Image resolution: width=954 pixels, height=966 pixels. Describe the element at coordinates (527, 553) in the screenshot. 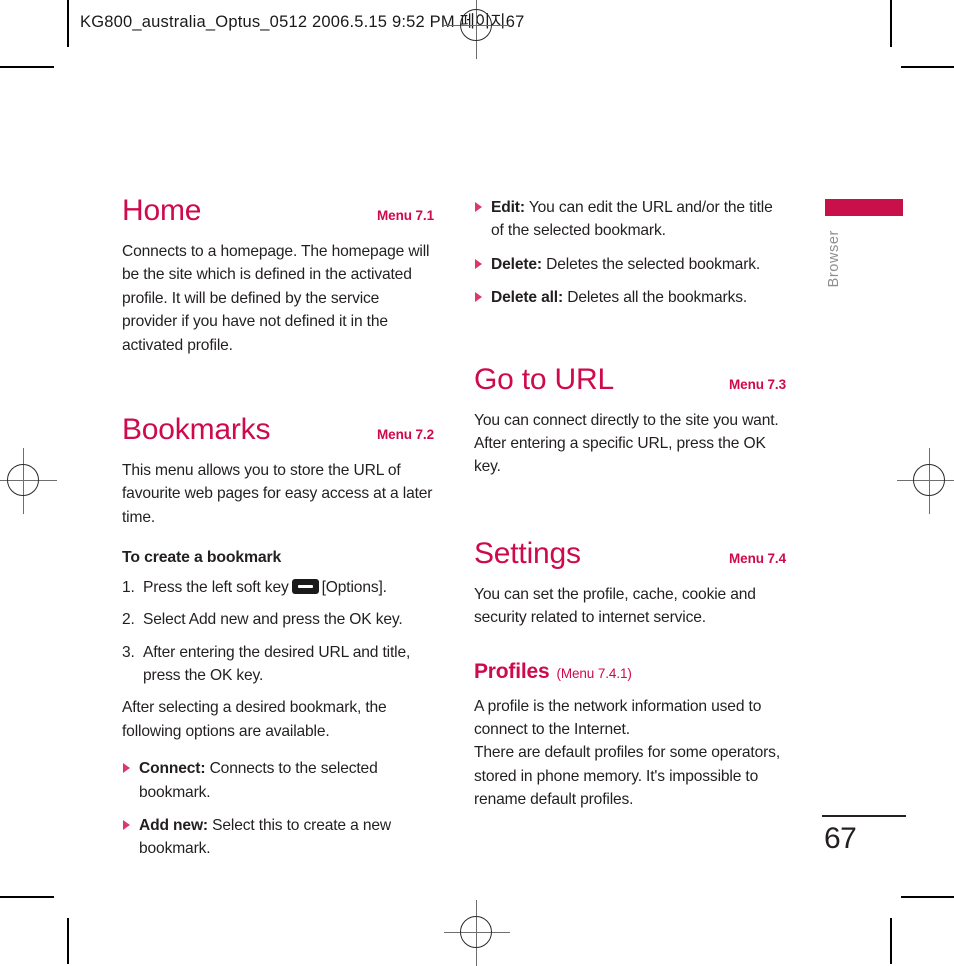

I see `section-title-settings: Settings` at that location.